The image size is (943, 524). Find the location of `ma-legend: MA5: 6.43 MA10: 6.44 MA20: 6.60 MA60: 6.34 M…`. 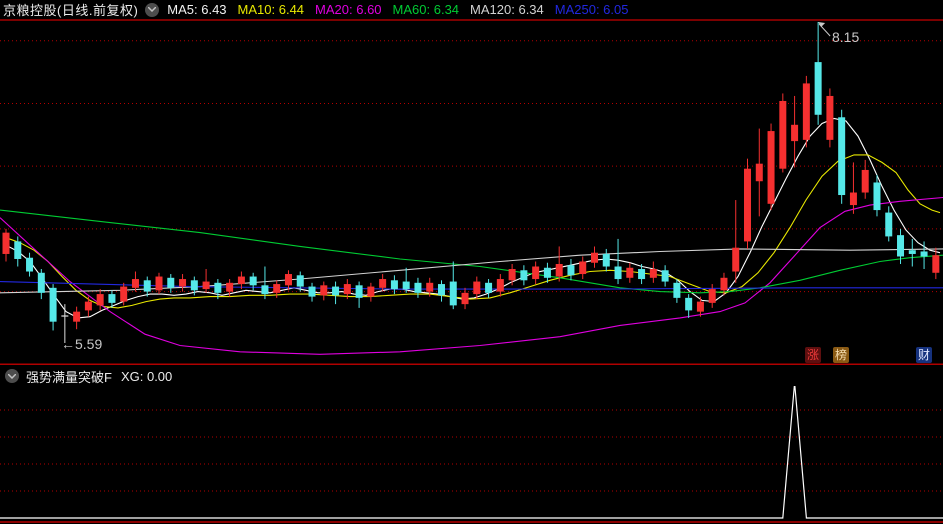

ma-legend: MA5: 6.43 MA10: 6.44 MA20: 6.60 MA60: 6.34 M… is located at coordinates (397, 9).